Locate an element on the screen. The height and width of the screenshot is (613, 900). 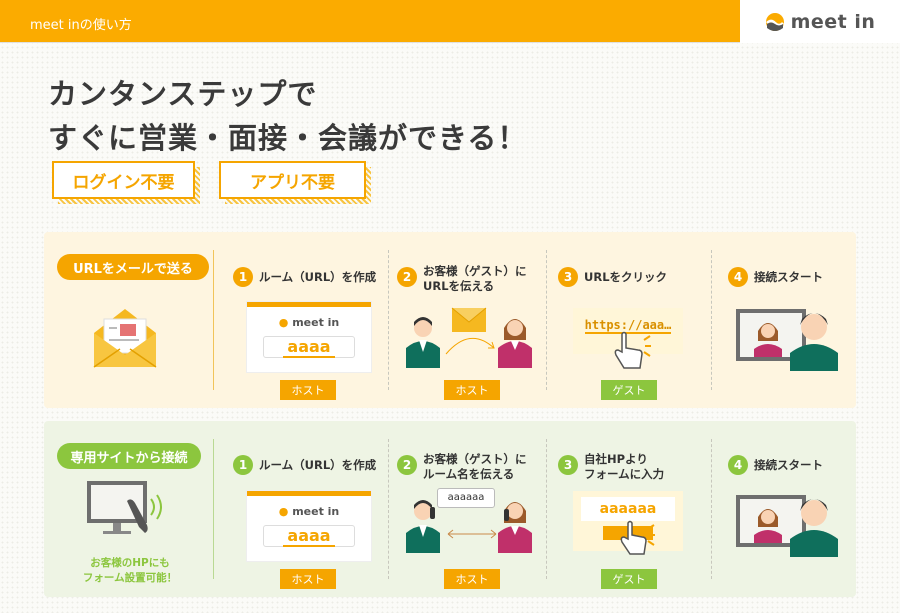
headline-line-2: すぐに営業・面接・会議ができる！ is located at coordinates (288, 138).